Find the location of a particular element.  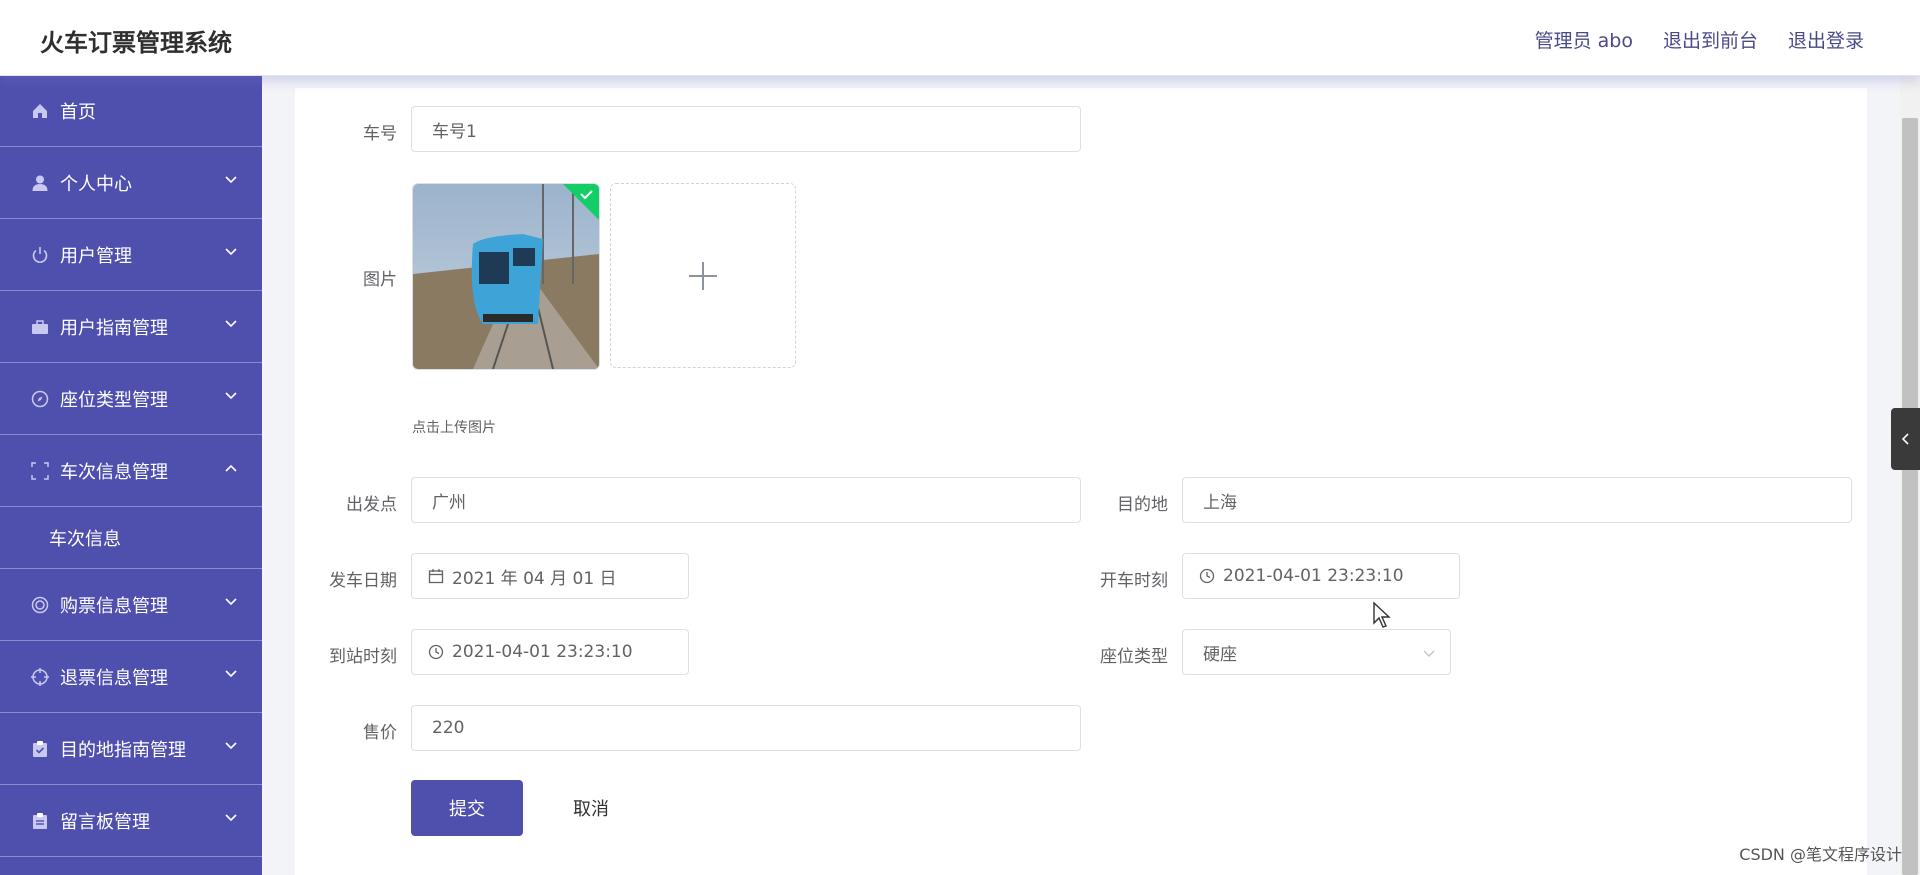

chevron-up-icon is located at coordinates (231, 468).